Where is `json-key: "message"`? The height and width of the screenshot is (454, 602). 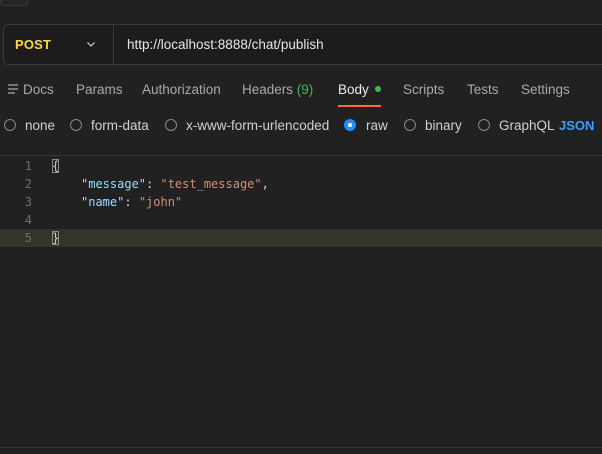
json-key: "message" is located at coordinates (114, 184).